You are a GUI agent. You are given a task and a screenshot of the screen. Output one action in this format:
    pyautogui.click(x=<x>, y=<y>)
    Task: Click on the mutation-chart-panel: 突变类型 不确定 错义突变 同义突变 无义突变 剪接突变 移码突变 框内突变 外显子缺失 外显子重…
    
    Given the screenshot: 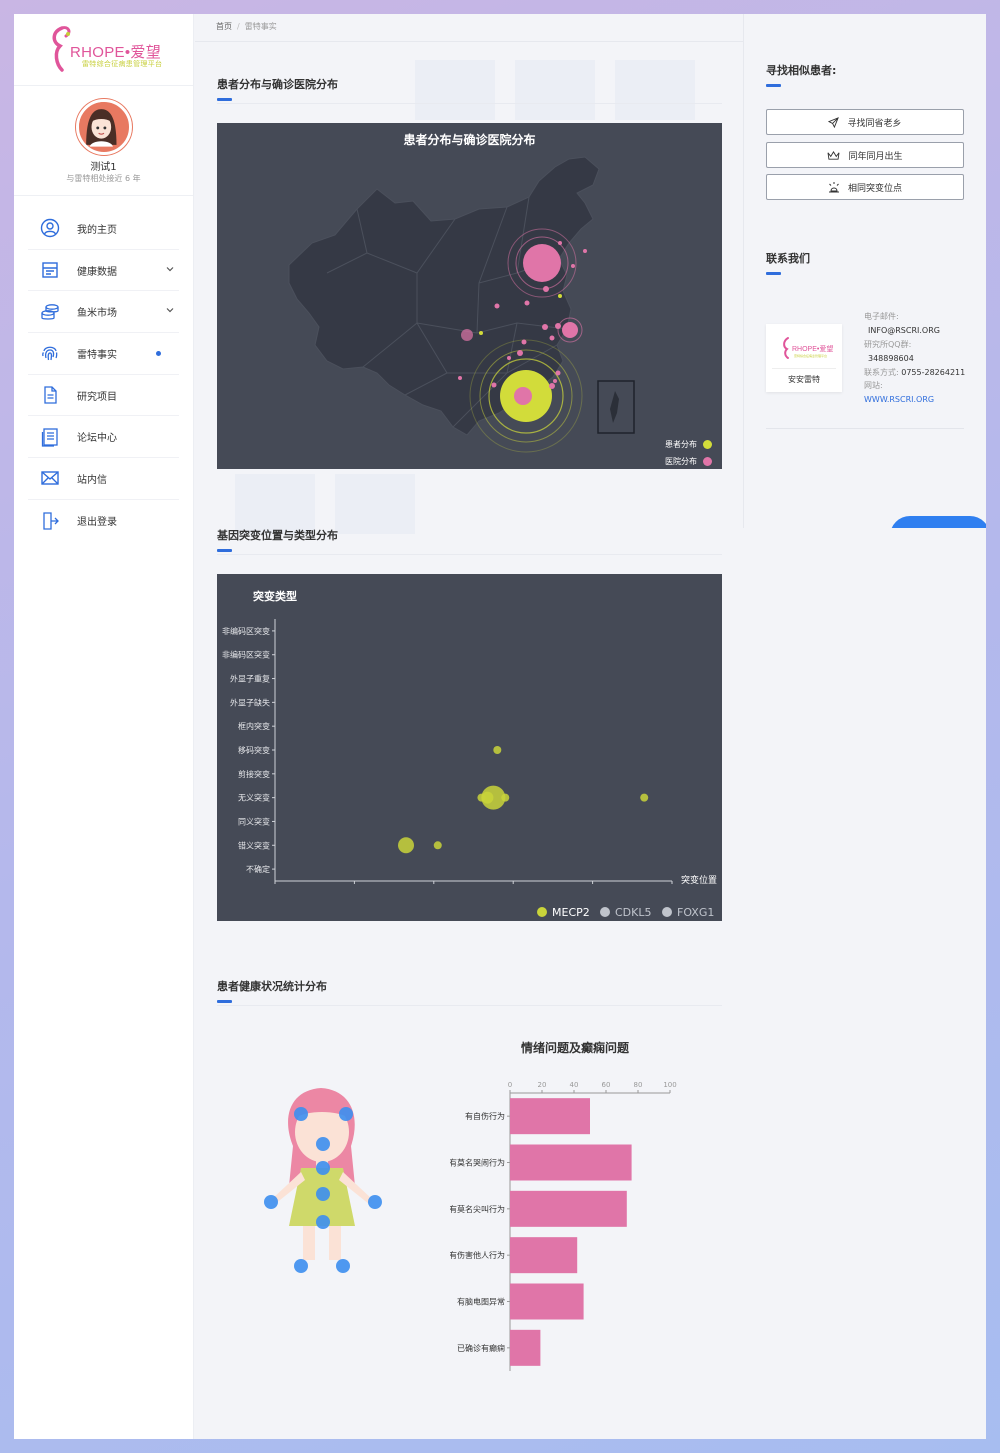 What is the action you would take?
    pyautogui.click(x=469, y=747)
    